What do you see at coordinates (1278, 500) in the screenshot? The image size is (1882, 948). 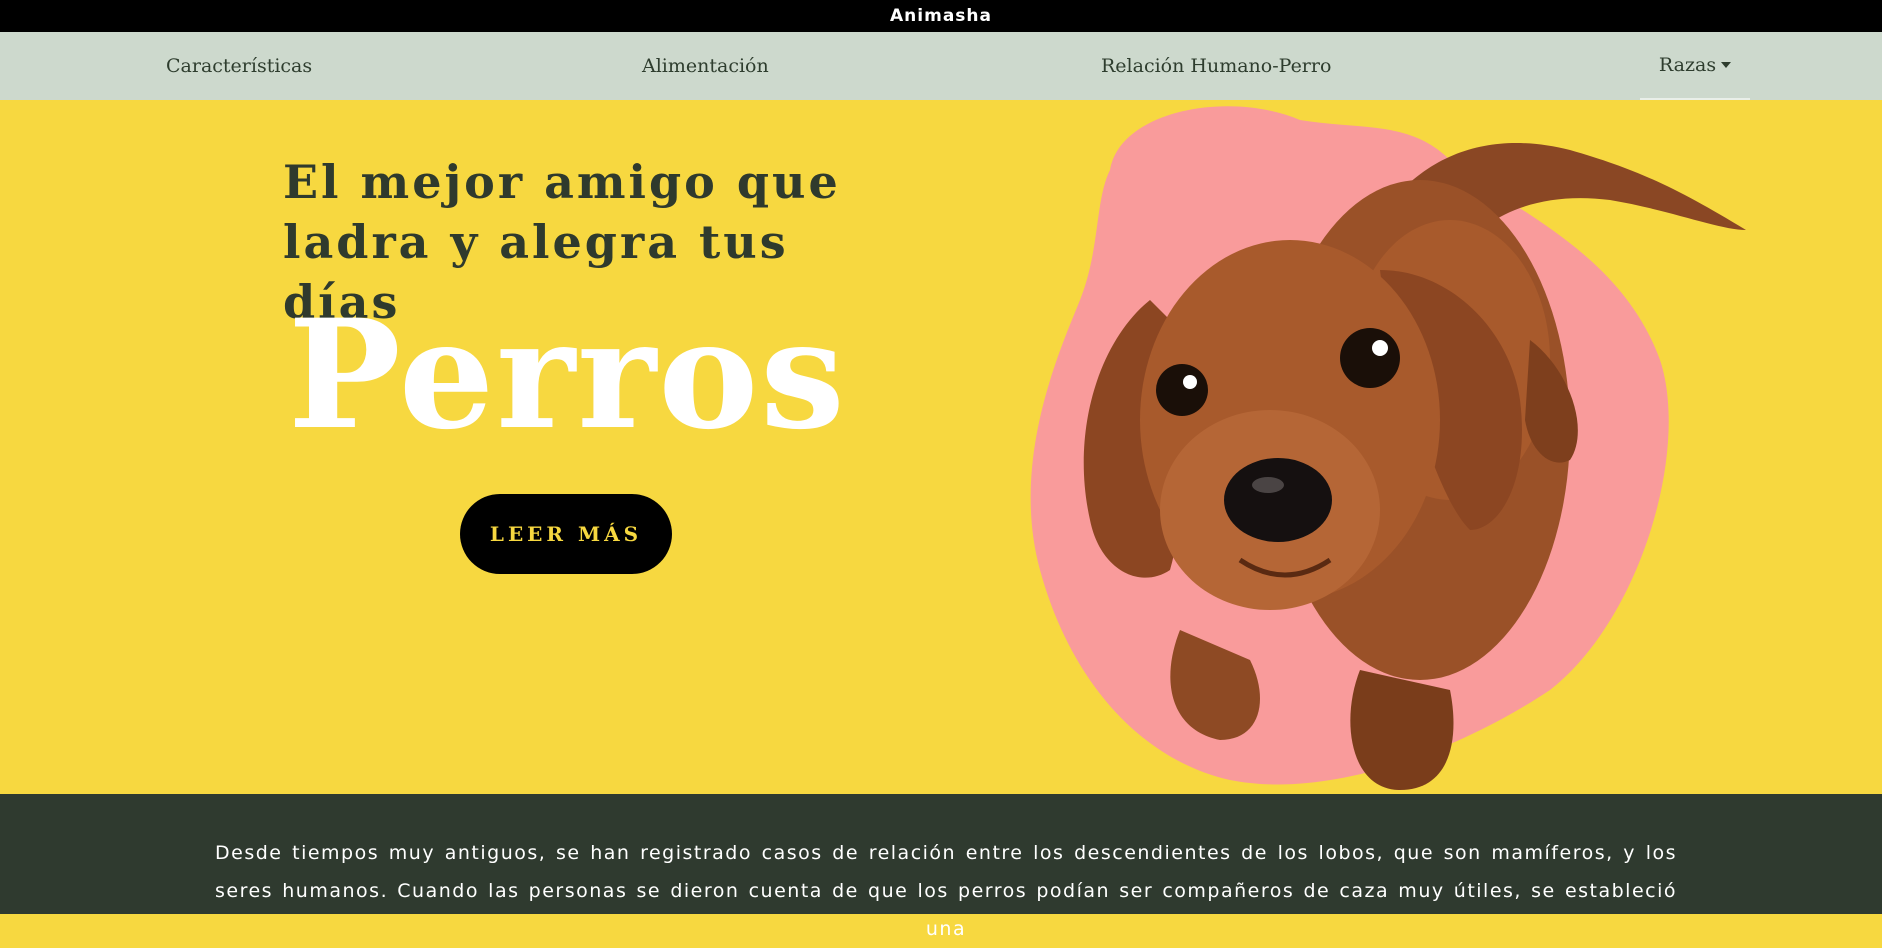 I see `dog-nose` at bounding box center [1278, 500].